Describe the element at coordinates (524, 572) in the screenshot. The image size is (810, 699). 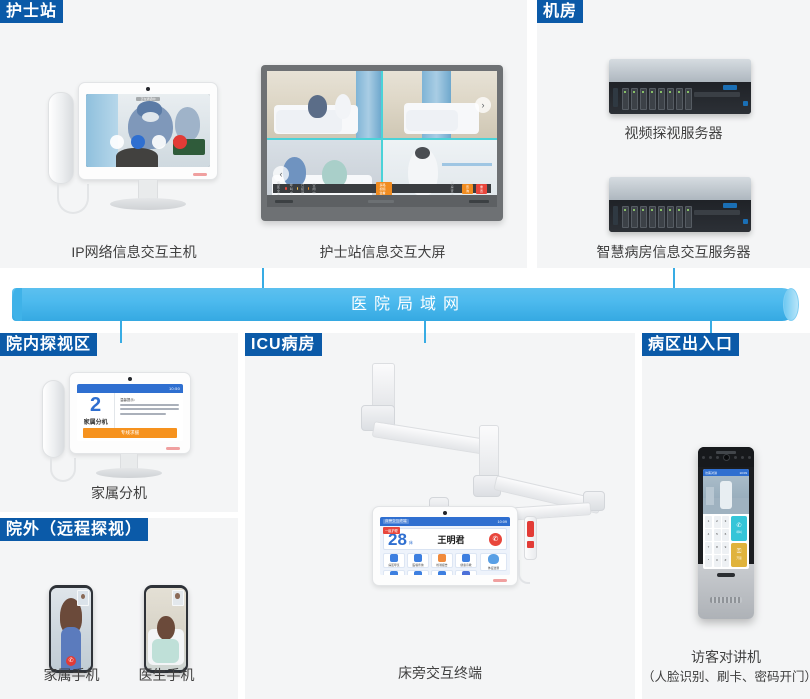
I see `pear-call-cord` at that location.